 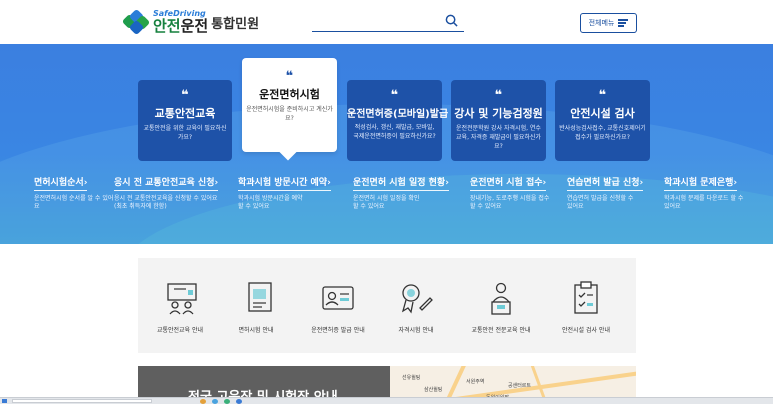 I want to click on card-title: 교통안전교육, so click(x=185, y=113).